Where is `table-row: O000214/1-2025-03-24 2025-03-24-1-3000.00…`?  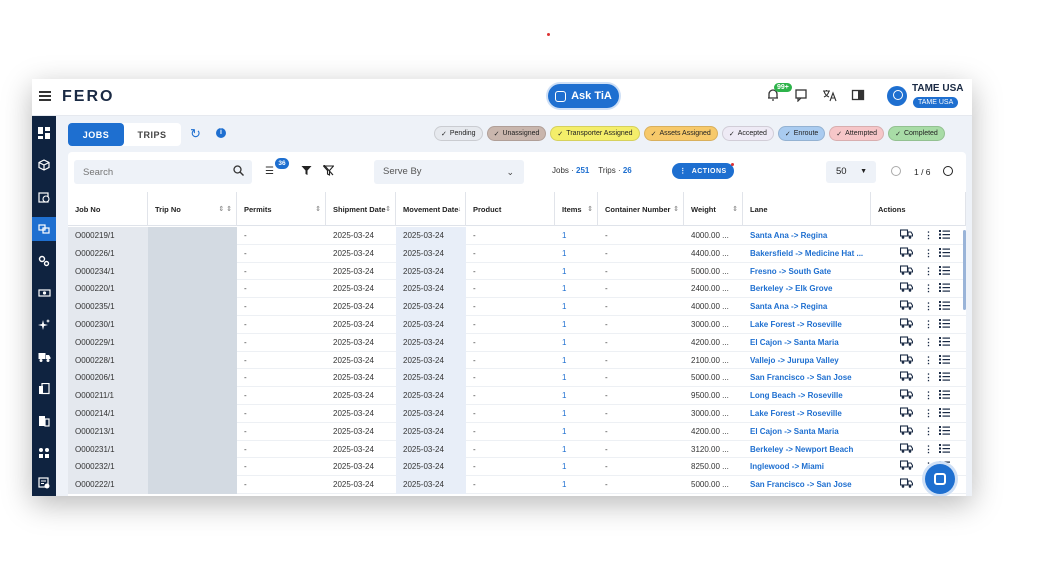
table-row: O000214/1-2025-03-24 2025-03-24-1-3000.00… is located at coordinates (517, 414).